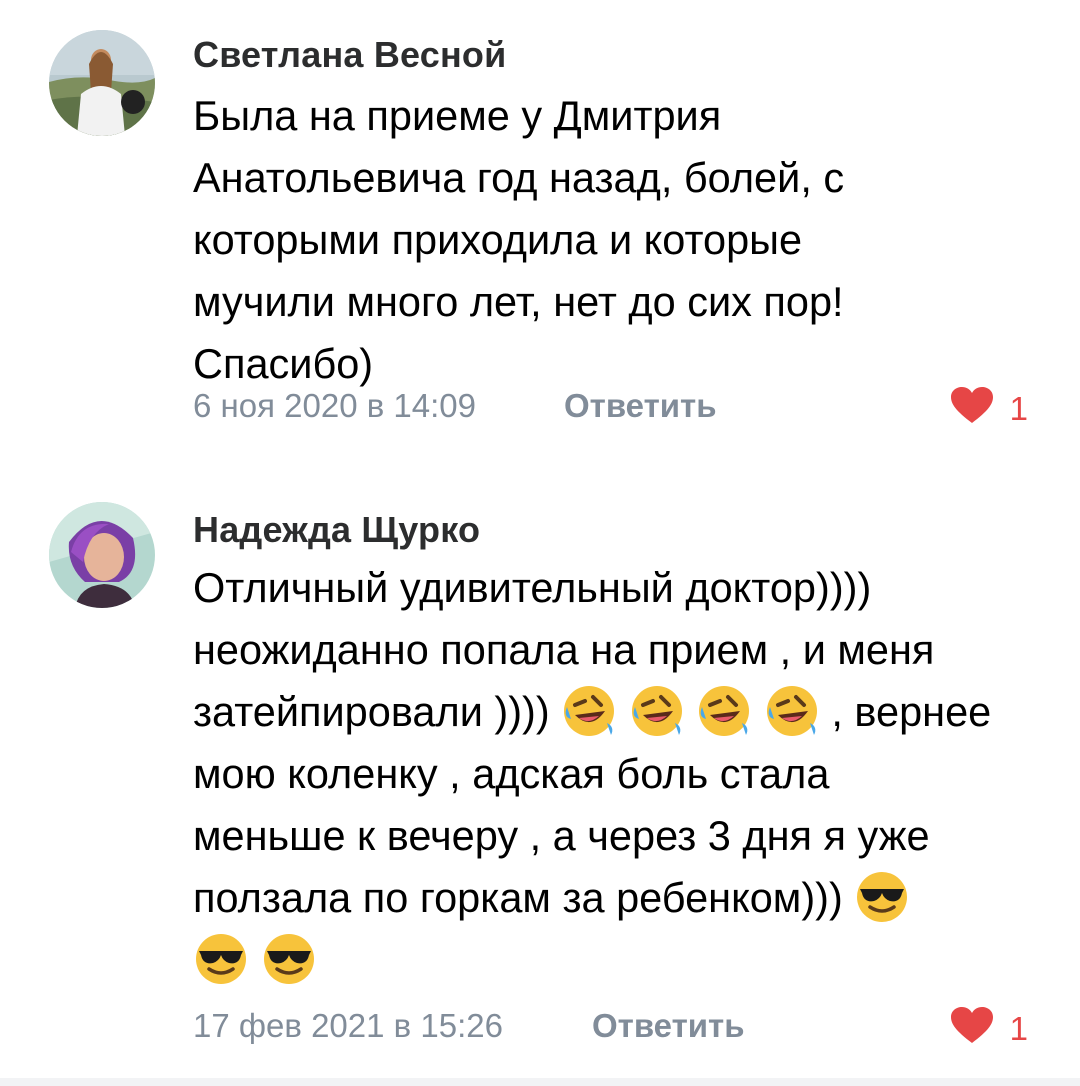  Describe the element at coordinates (336, 530) in the screenshot. I see `comment-author: Надежда Щурко` at that location.